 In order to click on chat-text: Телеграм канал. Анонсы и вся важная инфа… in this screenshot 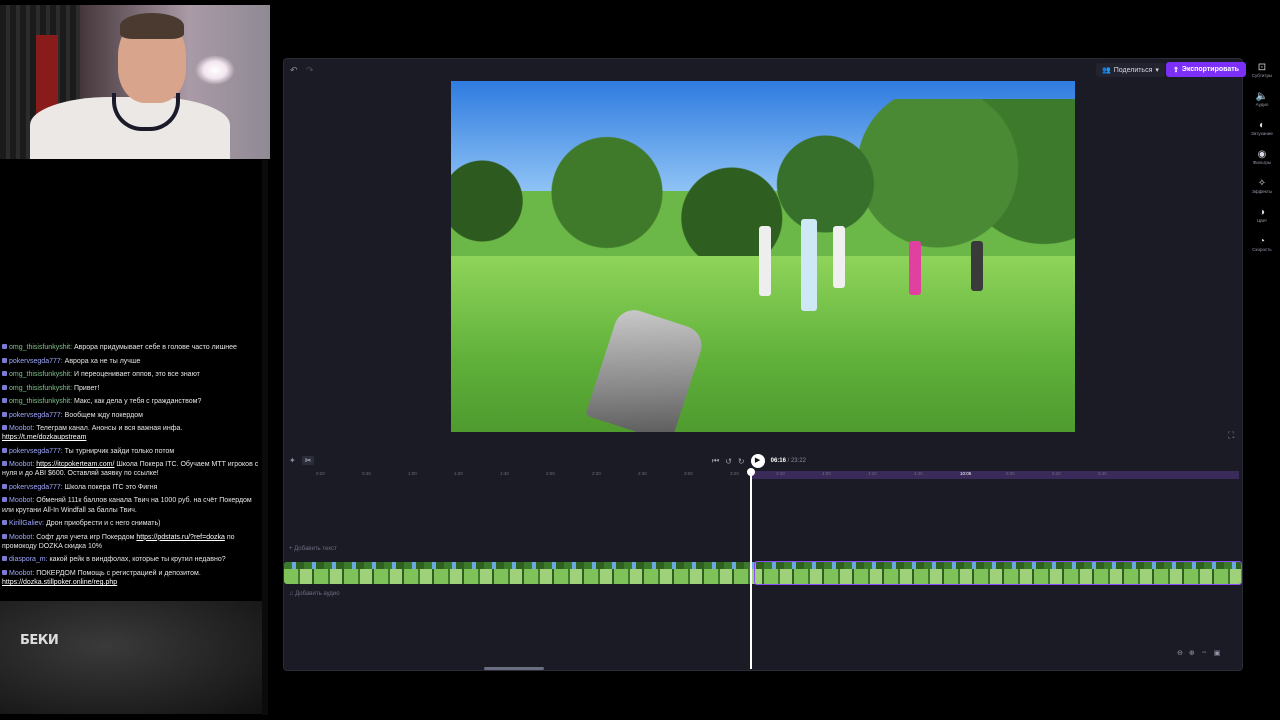, I will do `click(109, 428)`.